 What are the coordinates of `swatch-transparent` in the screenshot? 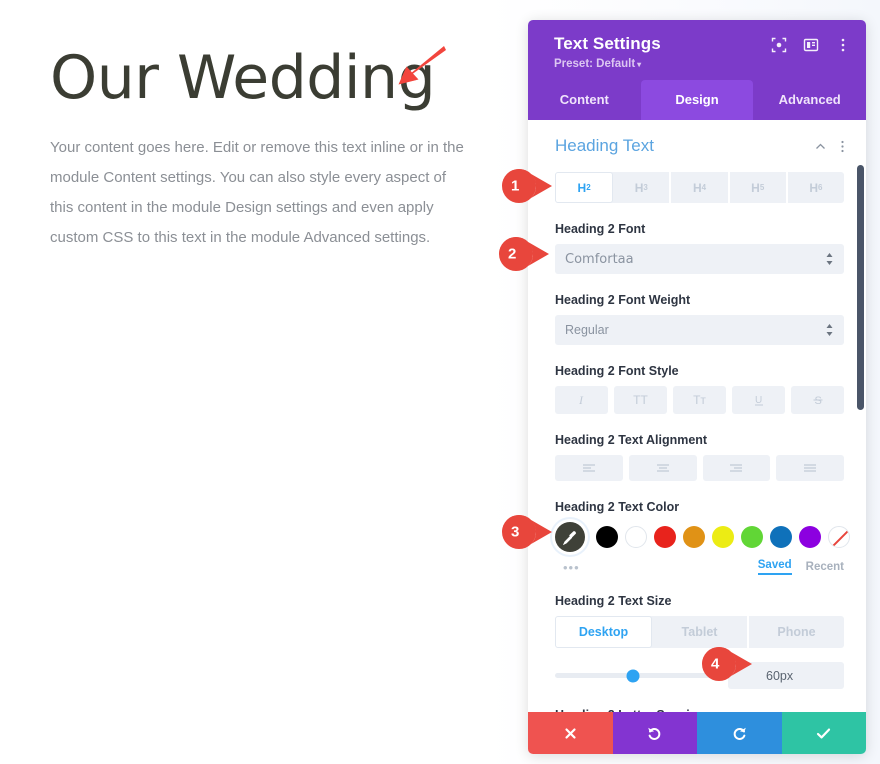 It's located at (839, 537).